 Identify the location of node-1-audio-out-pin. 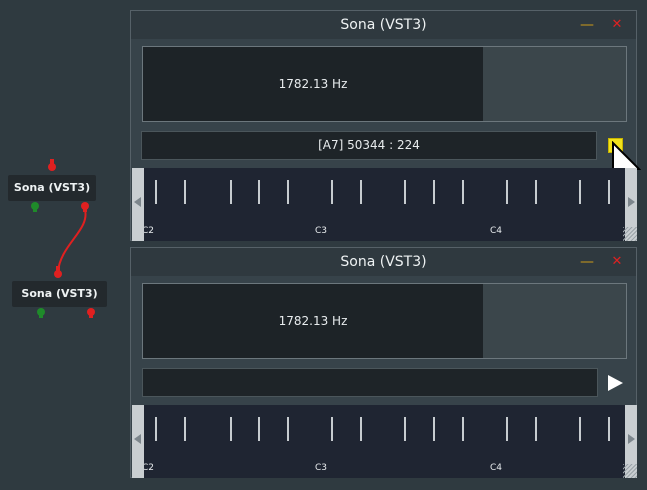
(85, 207).